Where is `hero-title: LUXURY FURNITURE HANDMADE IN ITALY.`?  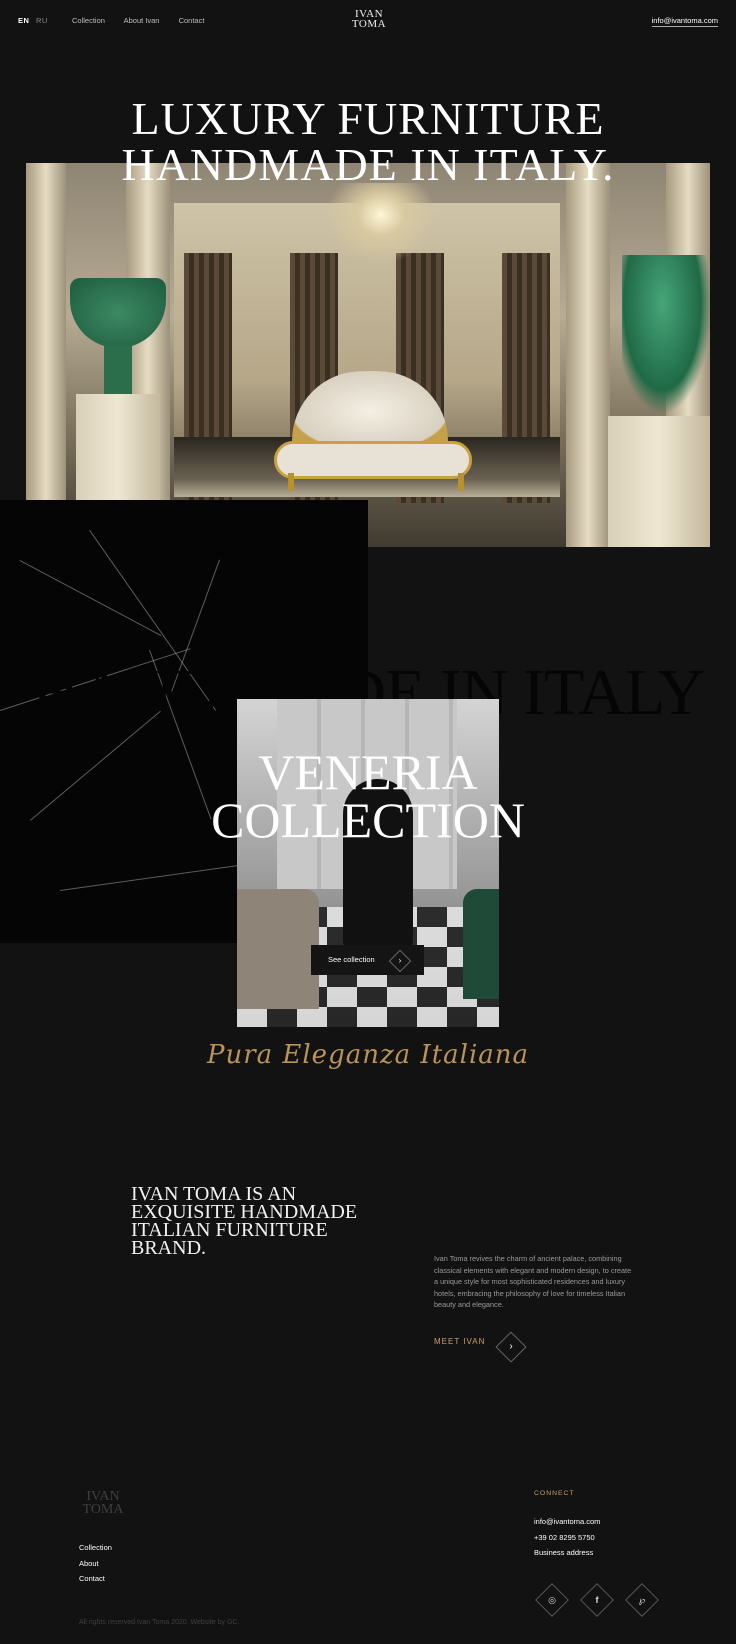
hero-title: LUXURY FURNITURE HANDMADE IN ITALY. is located at coordinates (368, 142).